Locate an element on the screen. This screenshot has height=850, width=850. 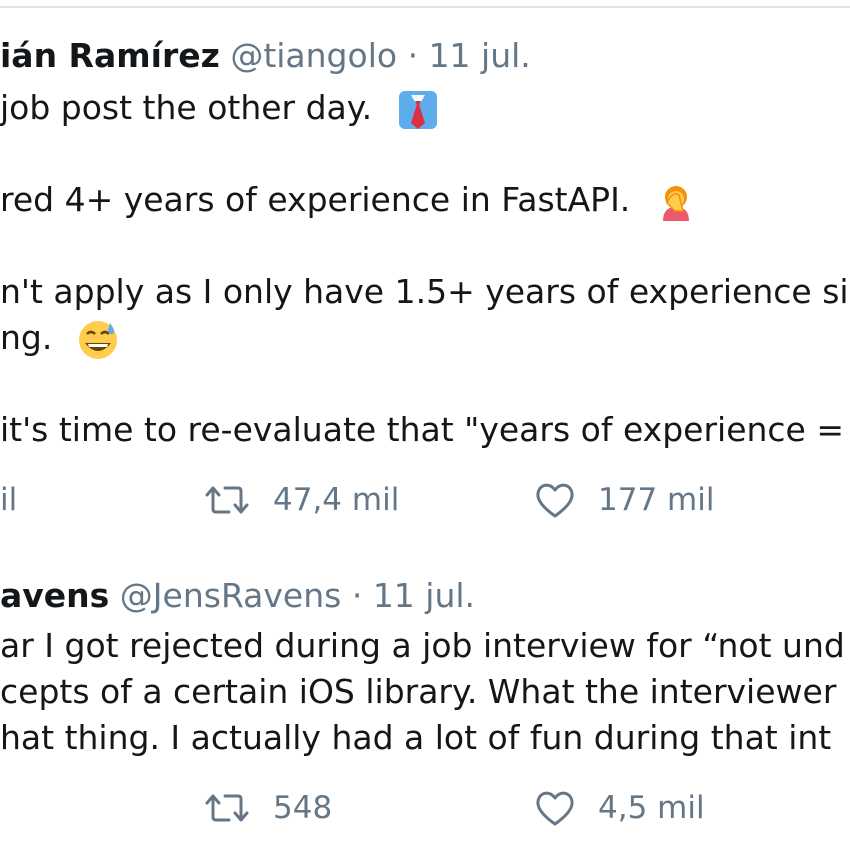
tweet-text-line: ng. is located at coordinates (59, 339).